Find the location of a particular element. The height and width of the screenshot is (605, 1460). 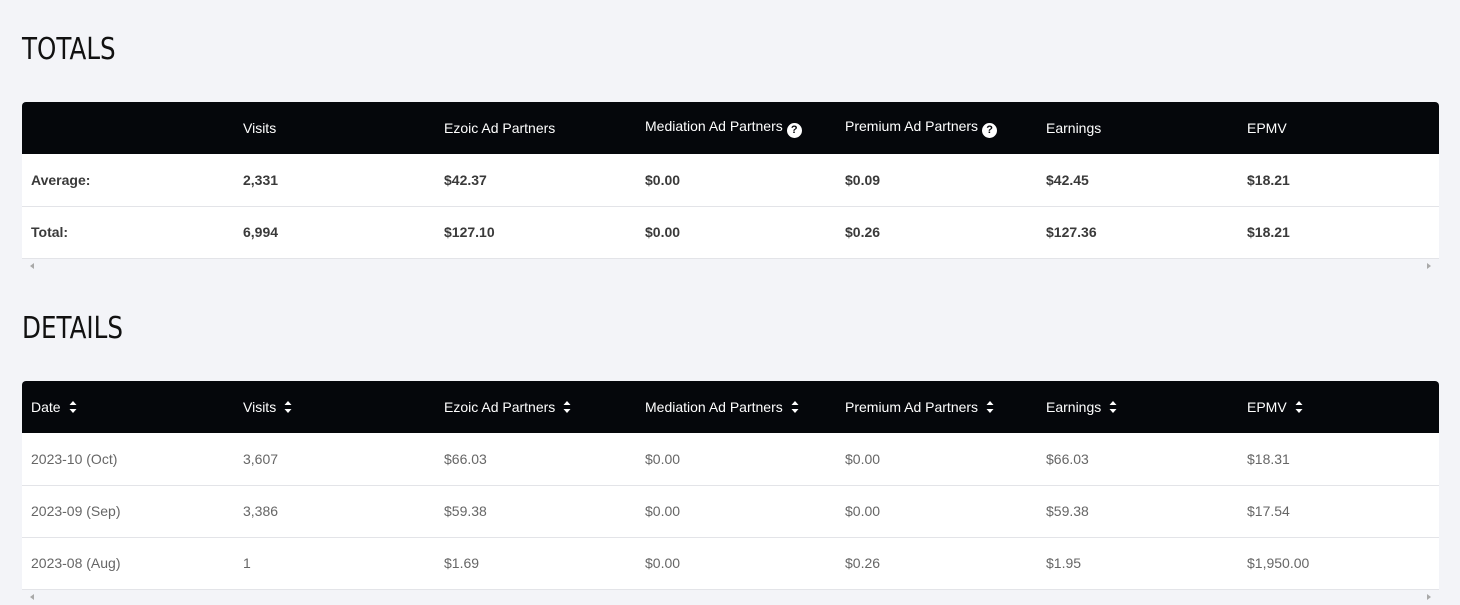

totals-col-visits: Visits is located at coordinates (260, 128).